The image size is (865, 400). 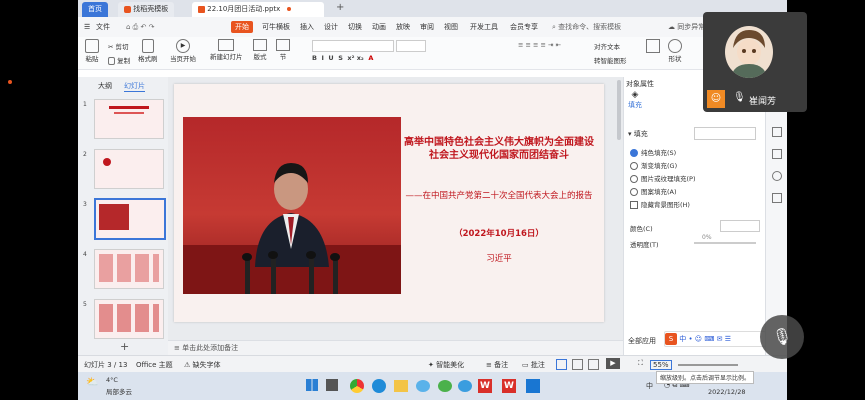 I want to click on font-format-icons: B I U S x² x₂ A, so click(x=342, y=58).